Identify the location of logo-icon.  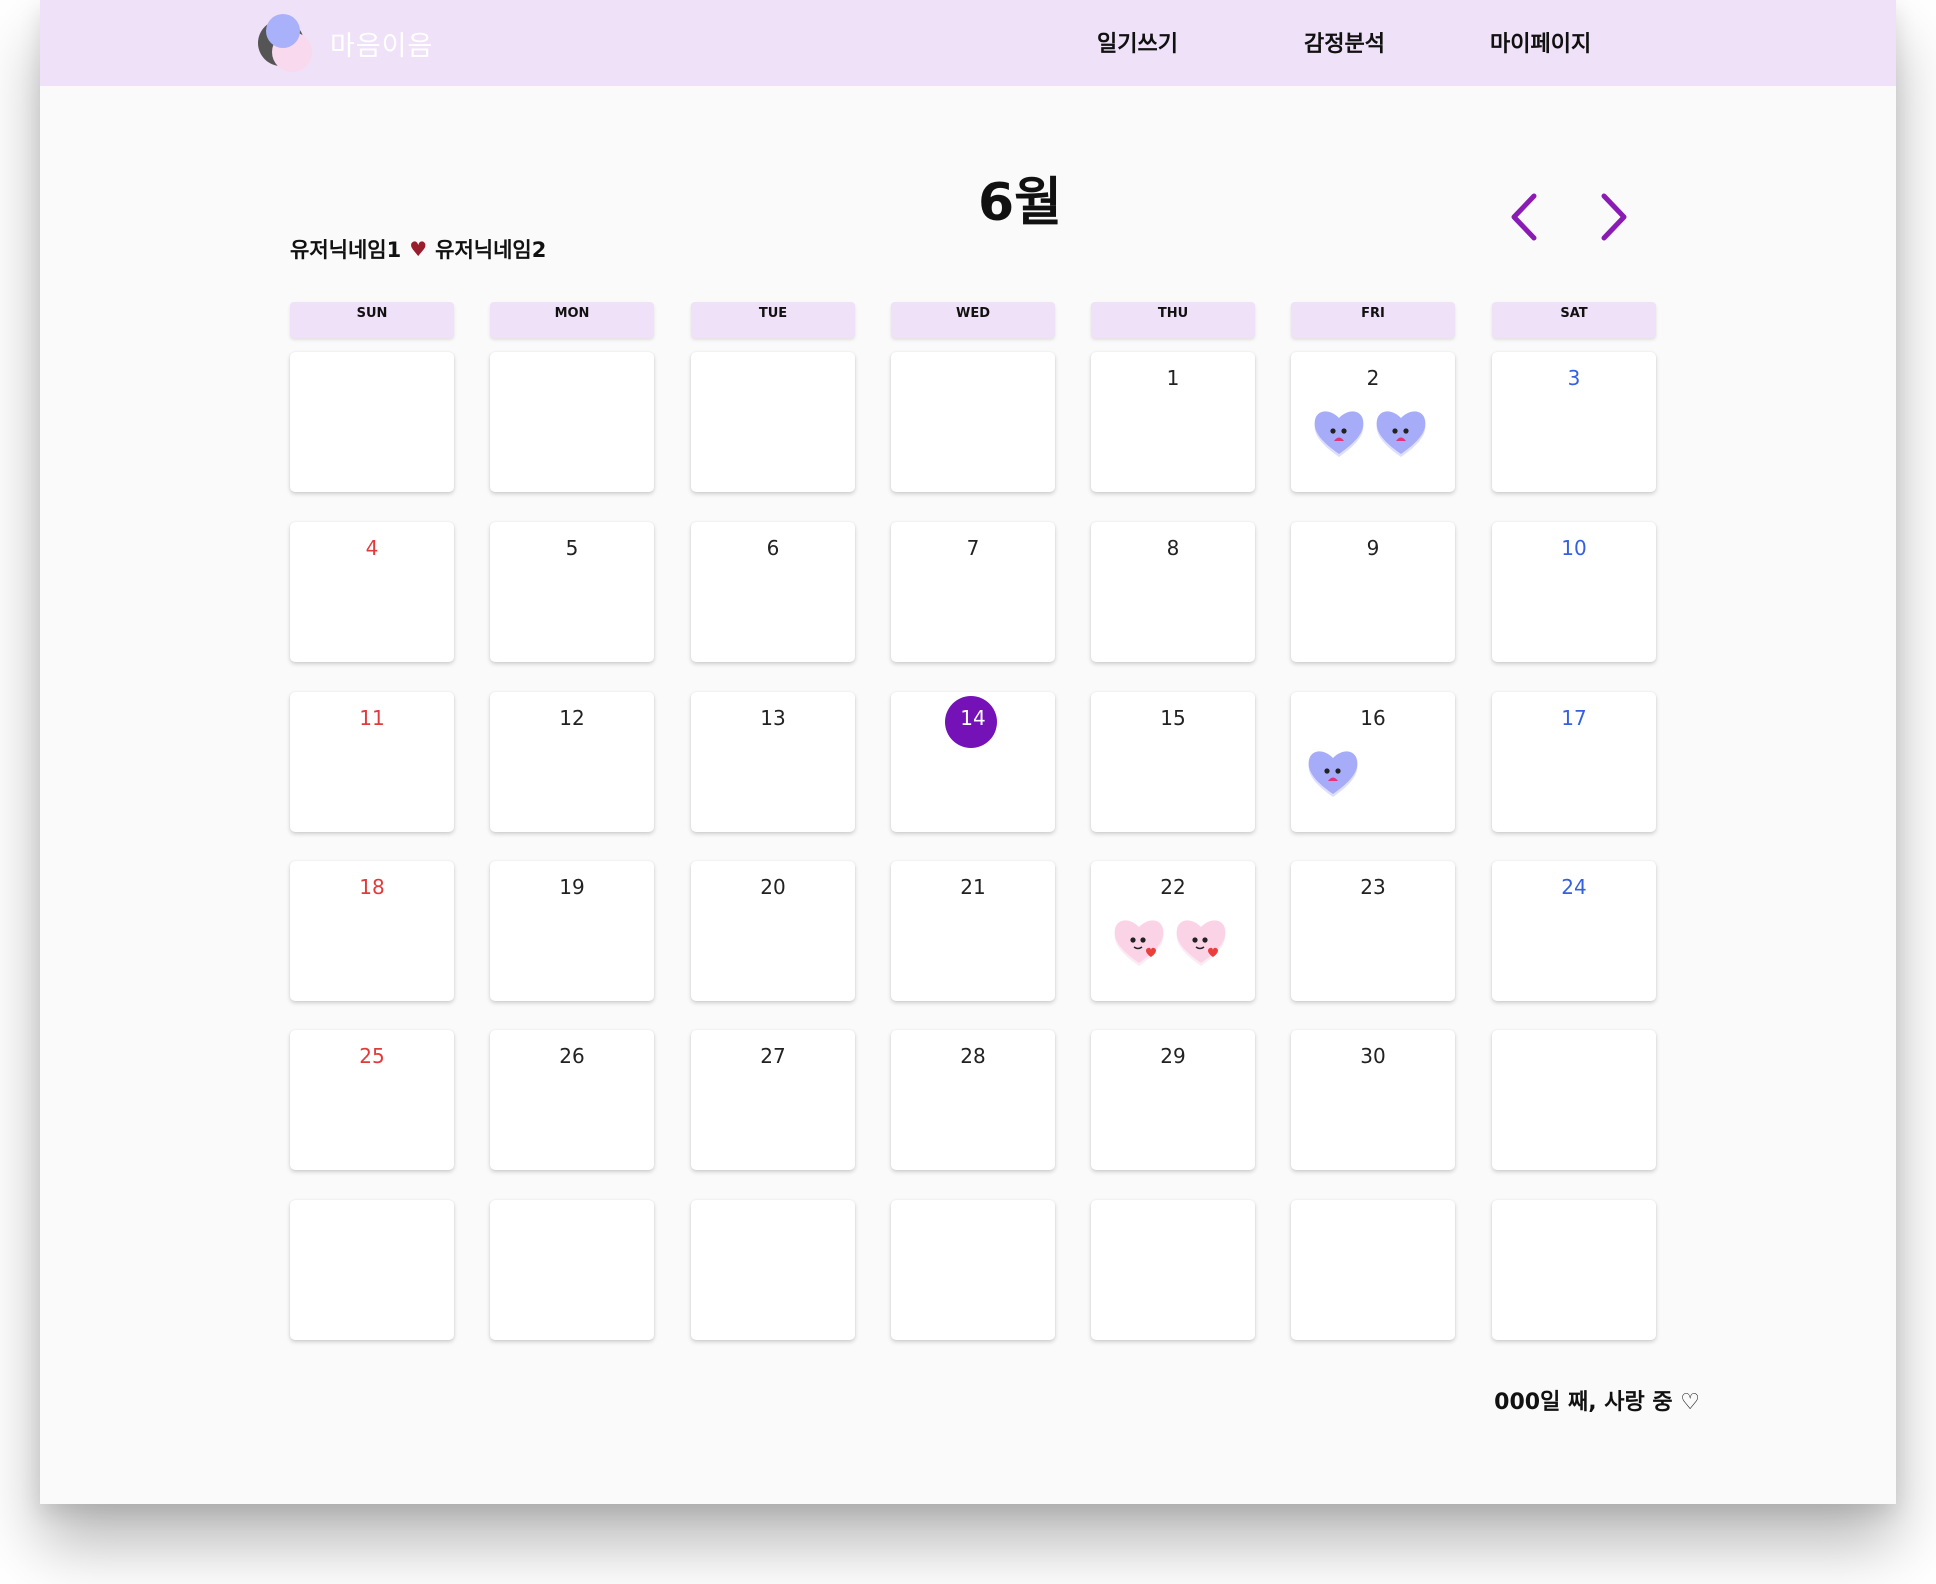
(288, 44).